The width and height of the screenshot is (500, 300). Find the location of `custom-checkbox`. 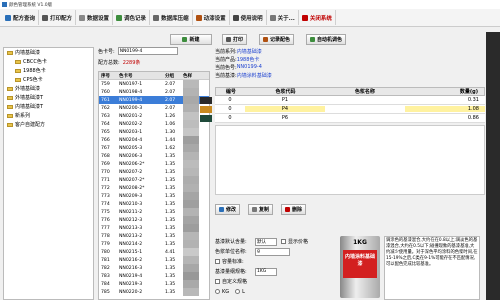

custom-checkbox is located at coordinates (217, 281).